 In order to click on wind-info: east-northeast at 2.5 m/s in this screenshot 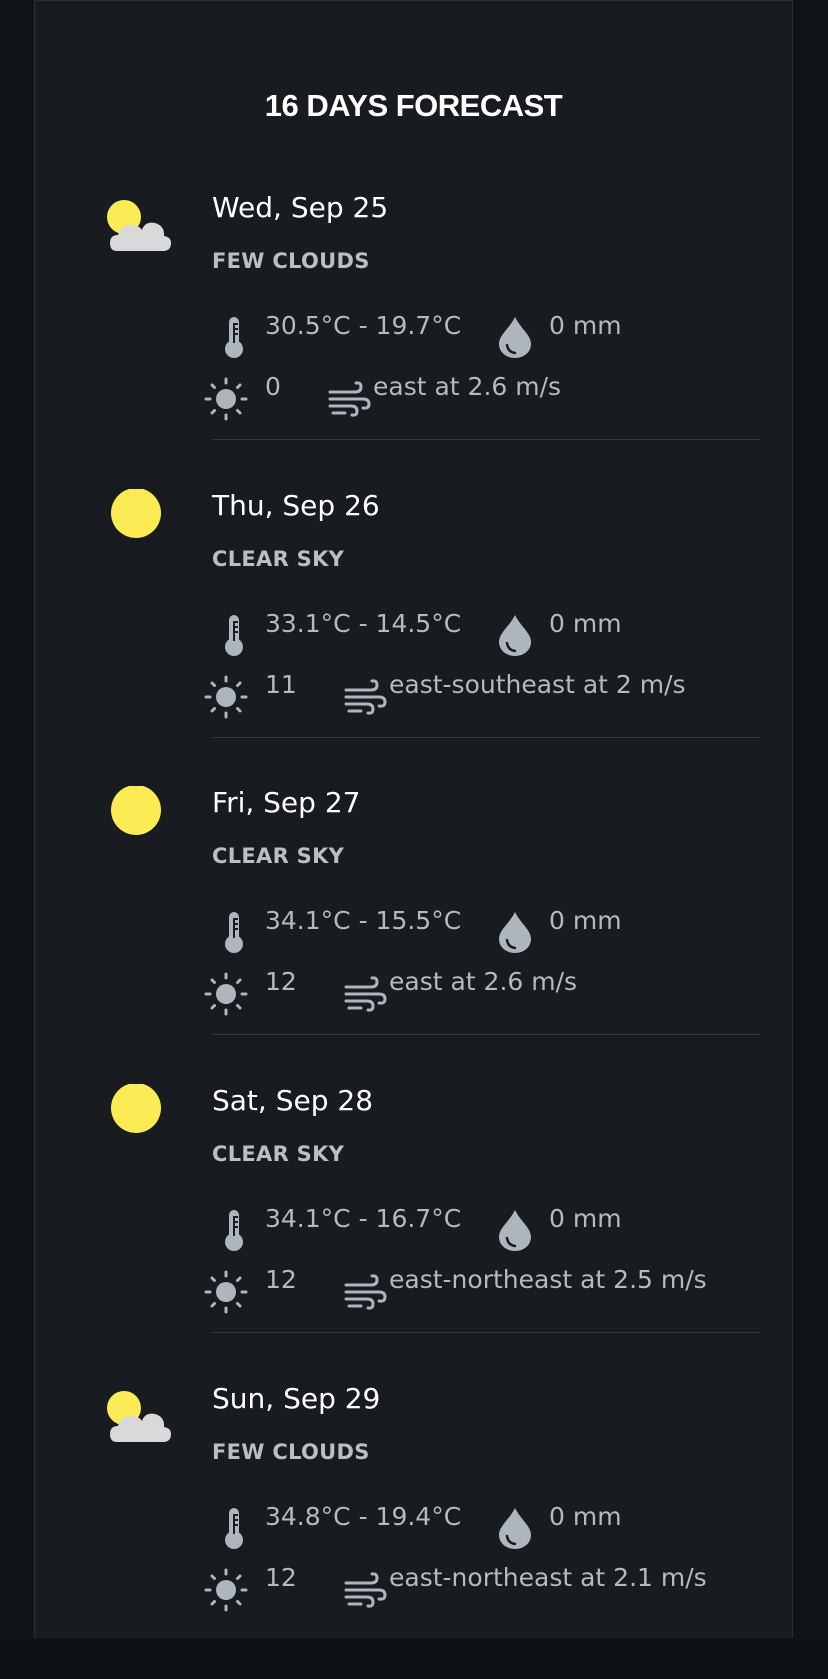, I will do `click(548, 1279)`.